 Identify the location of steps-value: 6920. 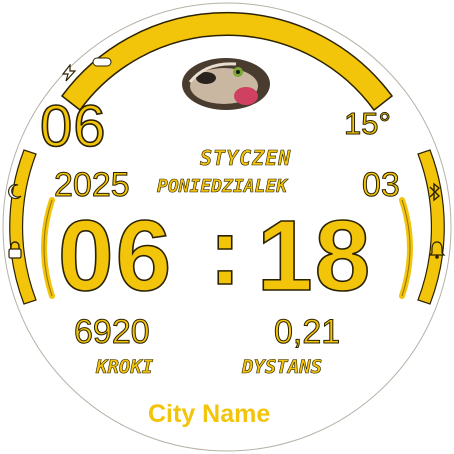
(112, 332).